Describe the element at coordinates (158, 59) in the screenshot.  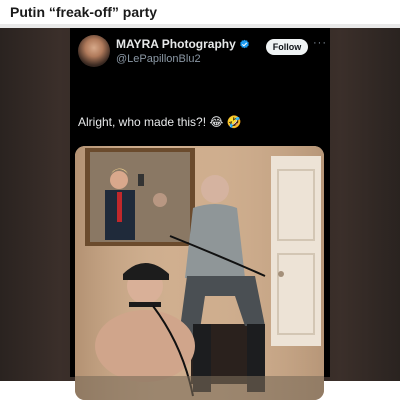
I see `author-handle: @LePapillonBlu2` at that location.